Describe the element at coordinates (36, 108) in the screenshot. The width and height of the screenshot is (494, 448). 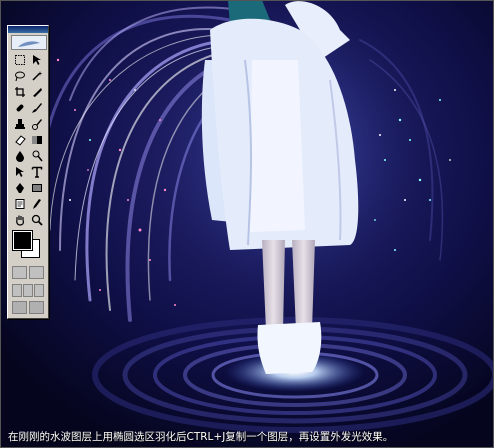
I see `brush-tool-icon` at that location.